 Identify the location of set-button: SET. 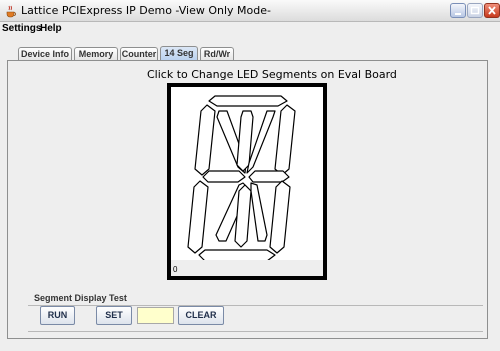
(114, 315).